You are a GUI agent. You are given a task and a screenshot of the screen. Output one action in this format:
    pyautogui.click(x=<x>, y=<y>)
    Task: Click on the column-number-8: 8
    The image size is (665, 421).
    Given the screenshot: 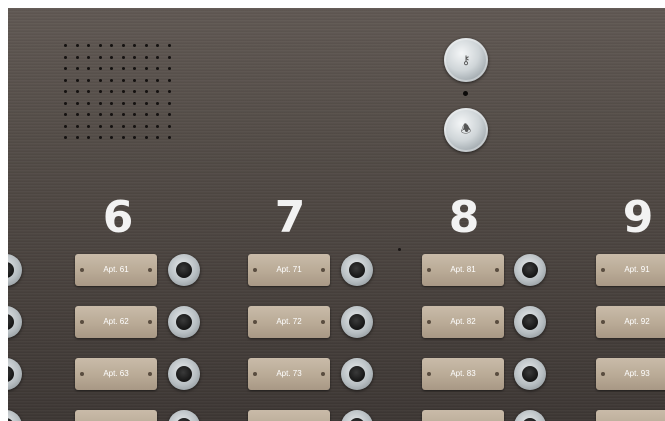 What is the action you would take?
    pyautogui.click(x=464, y=217)
    